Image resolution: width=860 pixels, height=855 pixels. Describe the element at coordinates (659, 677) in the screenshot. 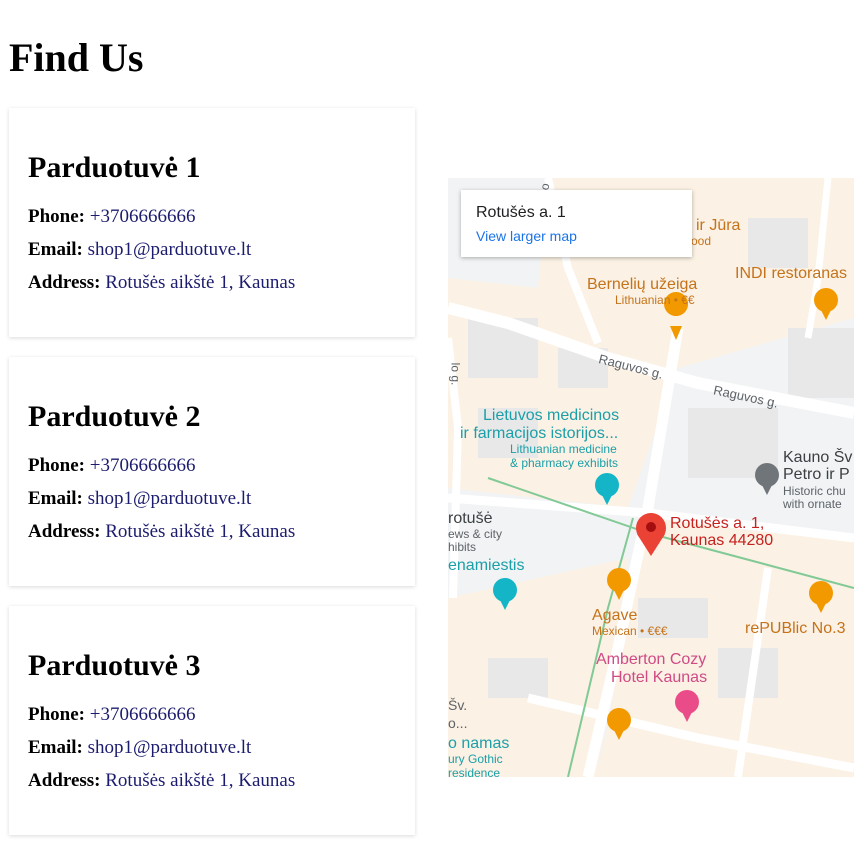

I see `map-place-label: Hotel Kaunas` at that location.